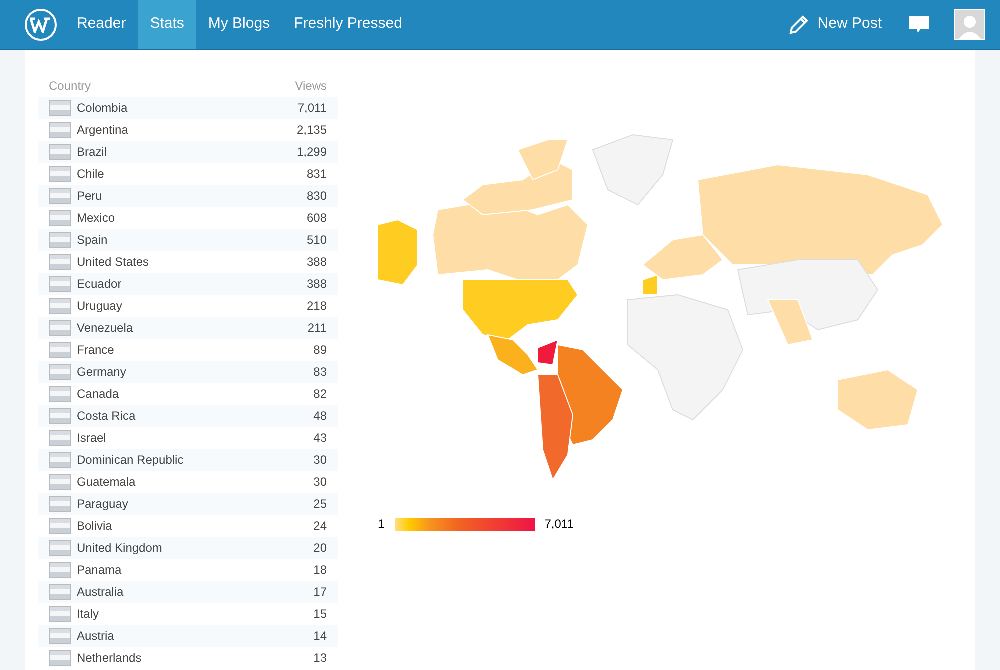 This screenshot has height=670, width=1000. Describe the element at coordinates (320, 416) in the screenshot. I see `views-count: 48` at that location.